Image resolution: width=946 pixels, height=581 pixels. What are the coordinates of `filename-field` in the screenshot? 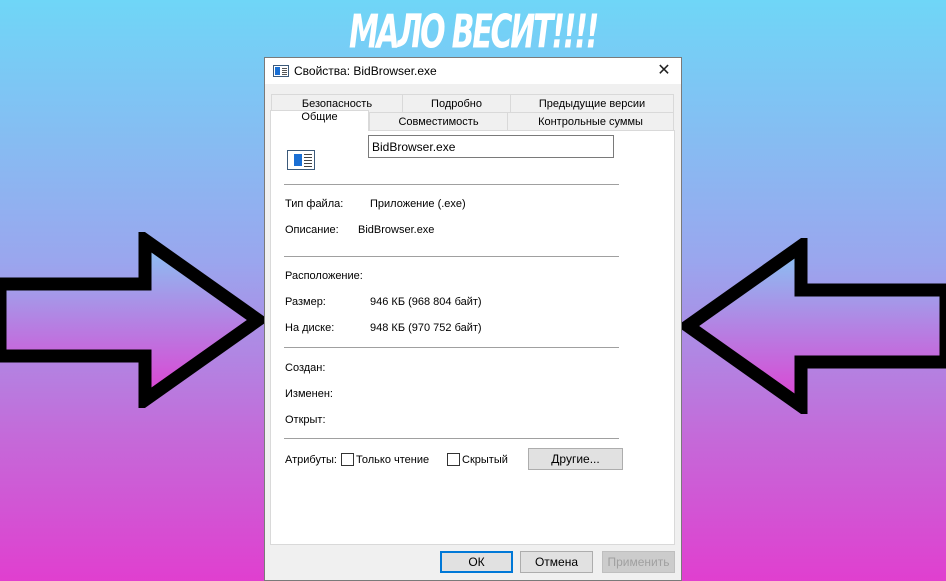 It's located at (491, 146).